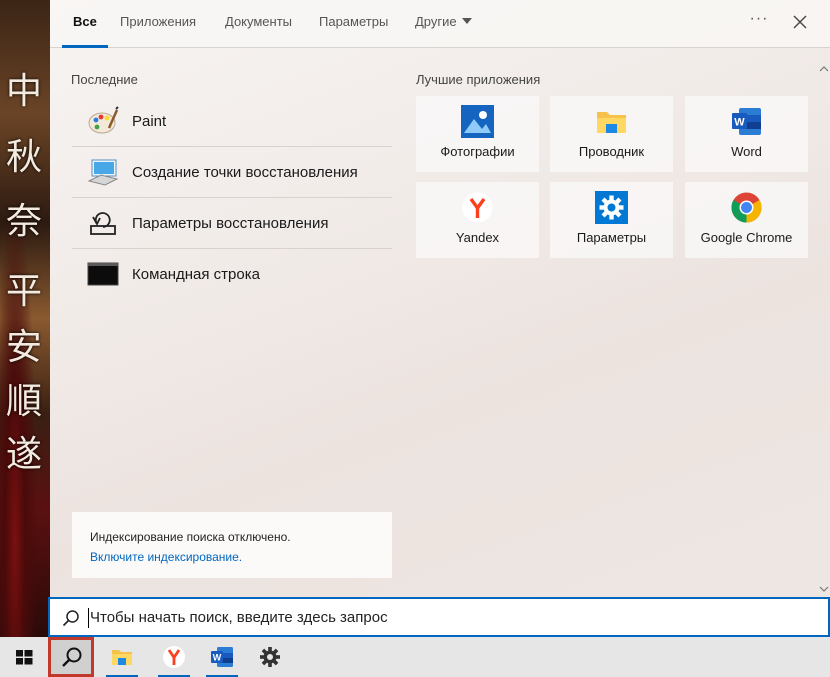  Describe the element at coordinates (824, 69) in the screenshot. I see `scroll-up-icon` at that location.